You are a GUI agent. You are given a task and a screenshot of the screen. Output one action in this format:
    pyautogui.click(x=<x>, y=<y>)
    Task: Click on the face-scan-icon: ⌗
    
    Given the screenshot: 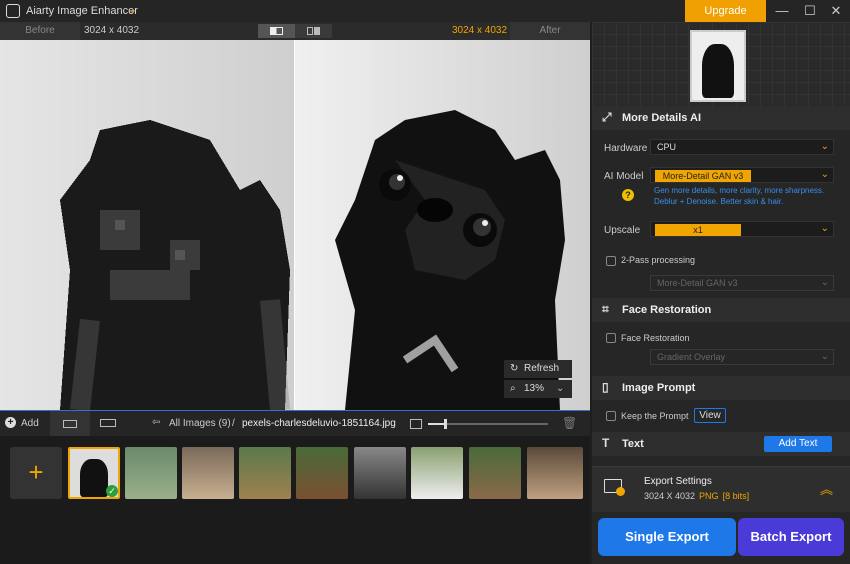 What is the action you would take?
    pyautogui.click(x=605, y=309)
    